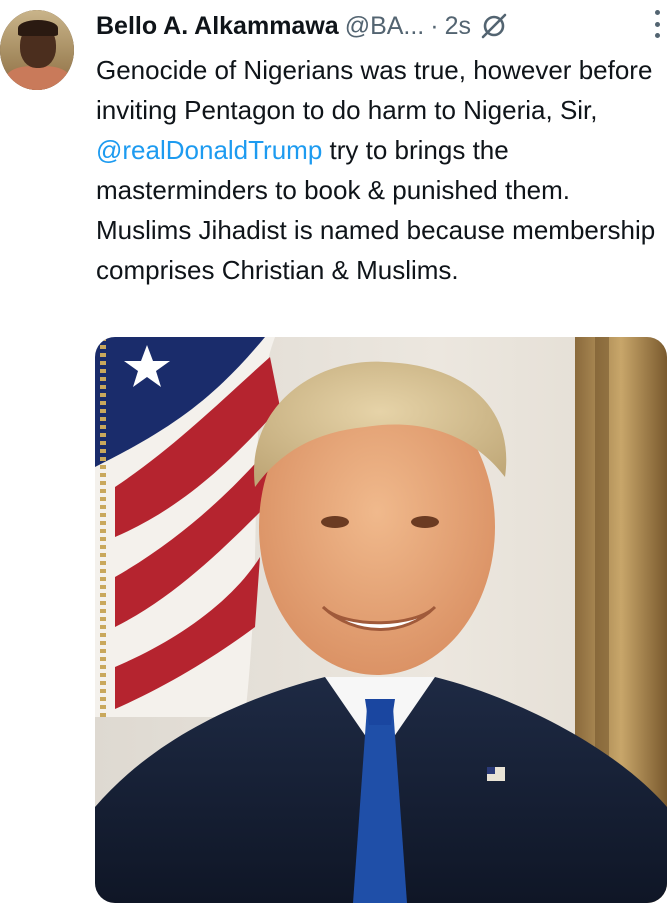  What do you see at coordinates (657, 24) in the screenshot?
I see `more-vertical-icon` at bounding box center [657, 24].